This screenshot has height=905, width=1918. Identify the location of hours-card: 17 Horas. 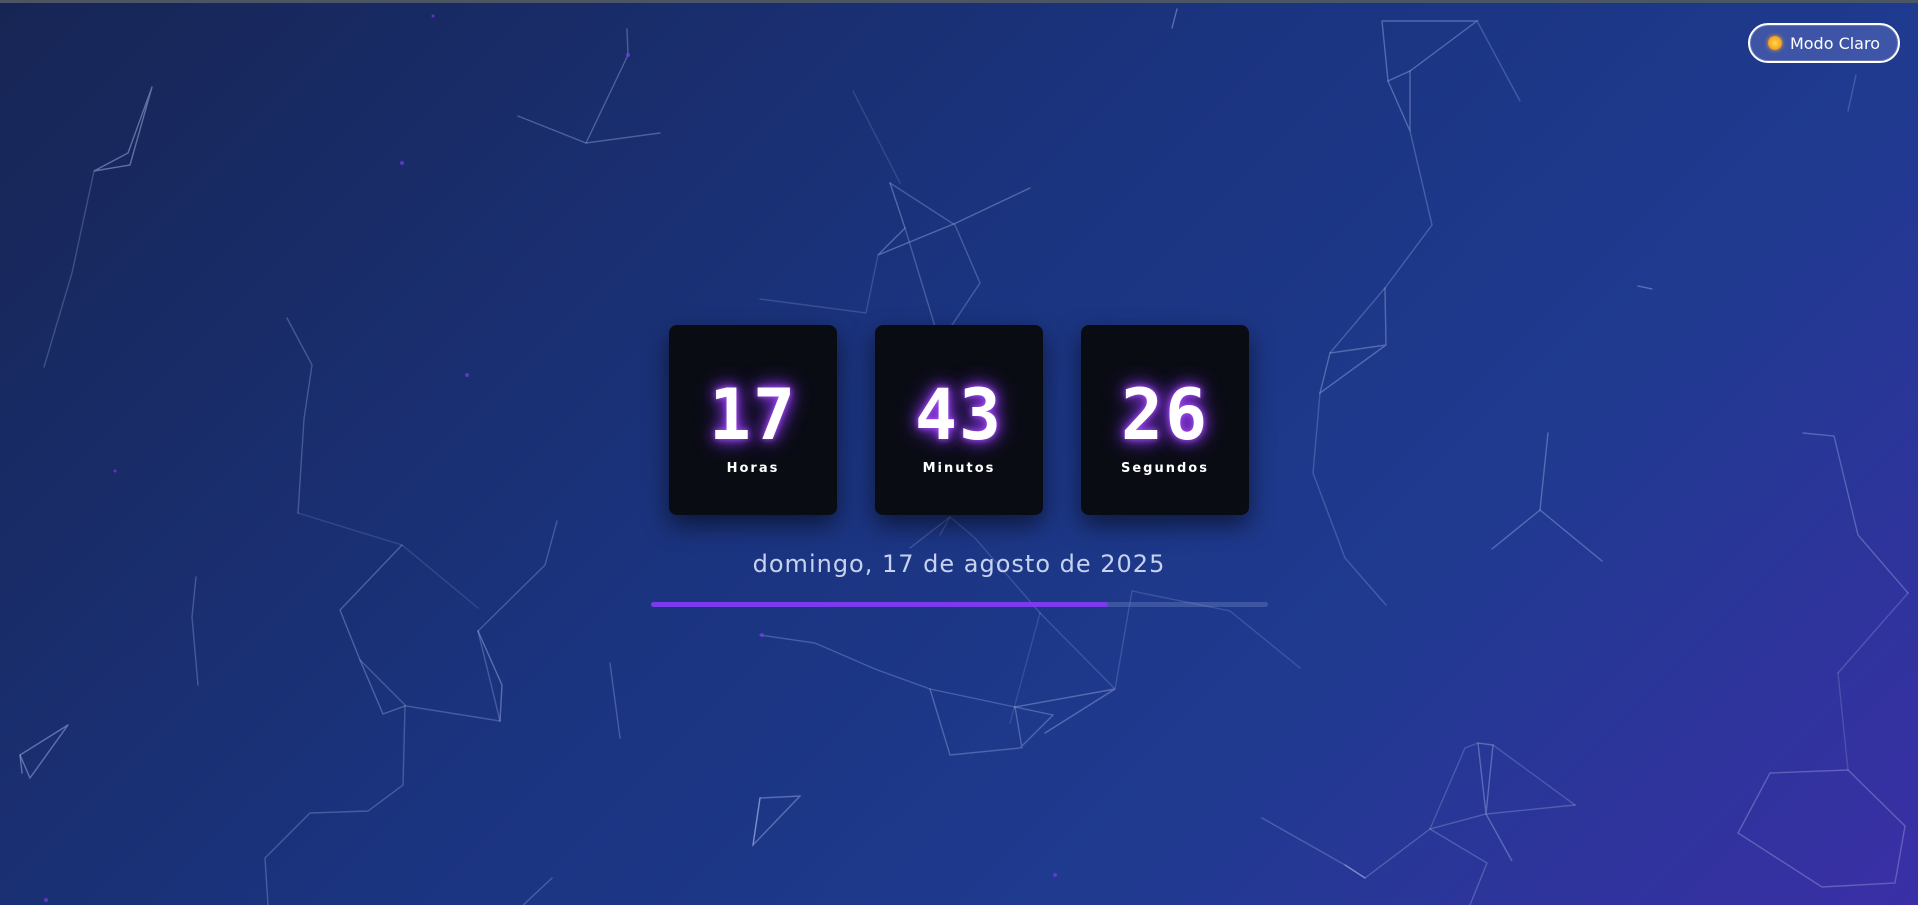
(753, 420).